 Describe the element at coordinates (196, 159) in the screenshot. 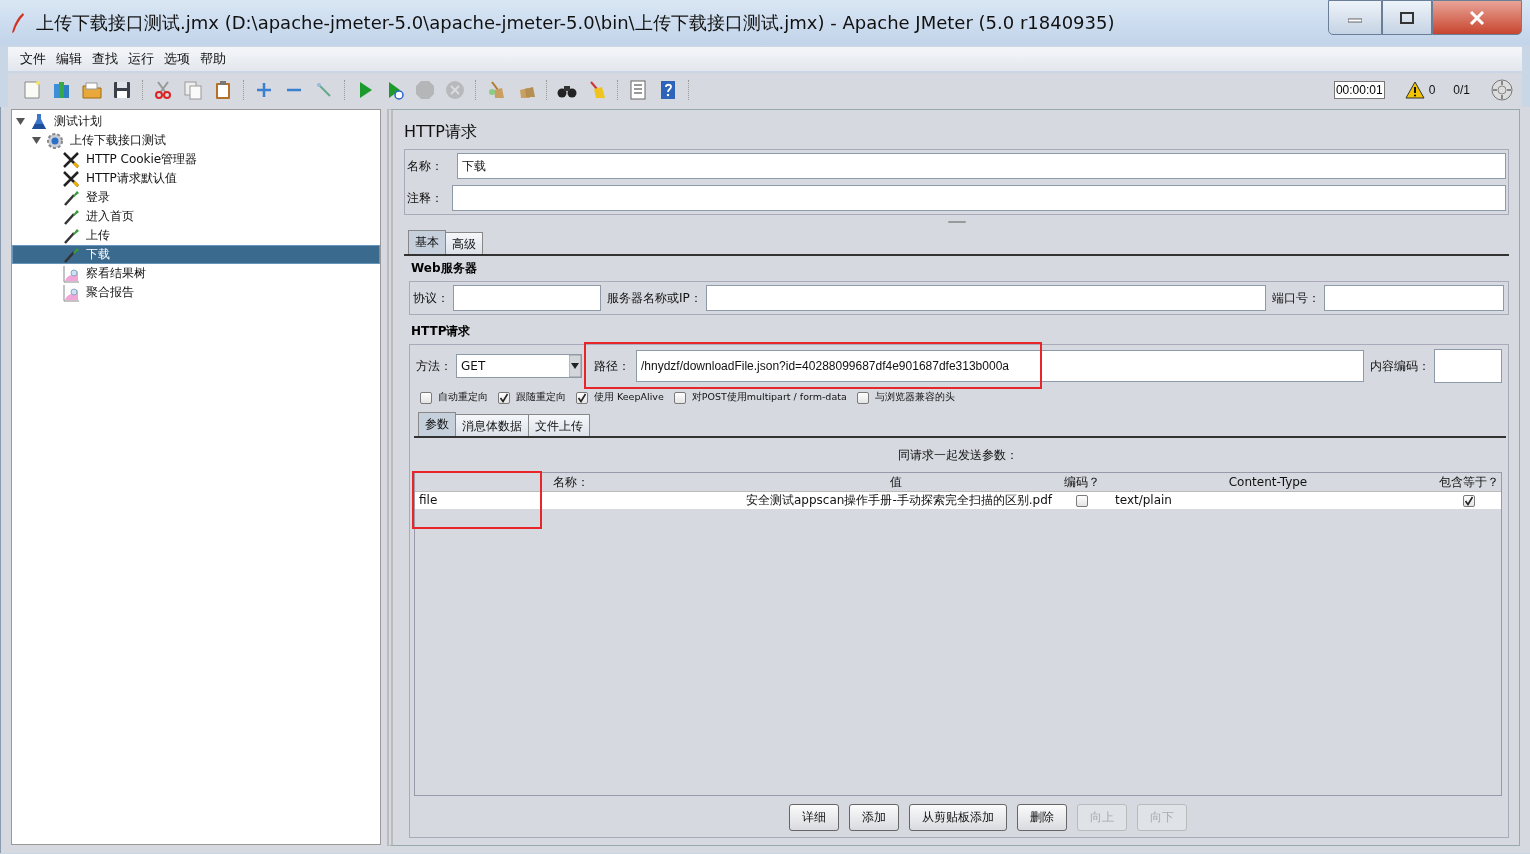

I see `tree-item: HTTP Cookie管理器` at that location.